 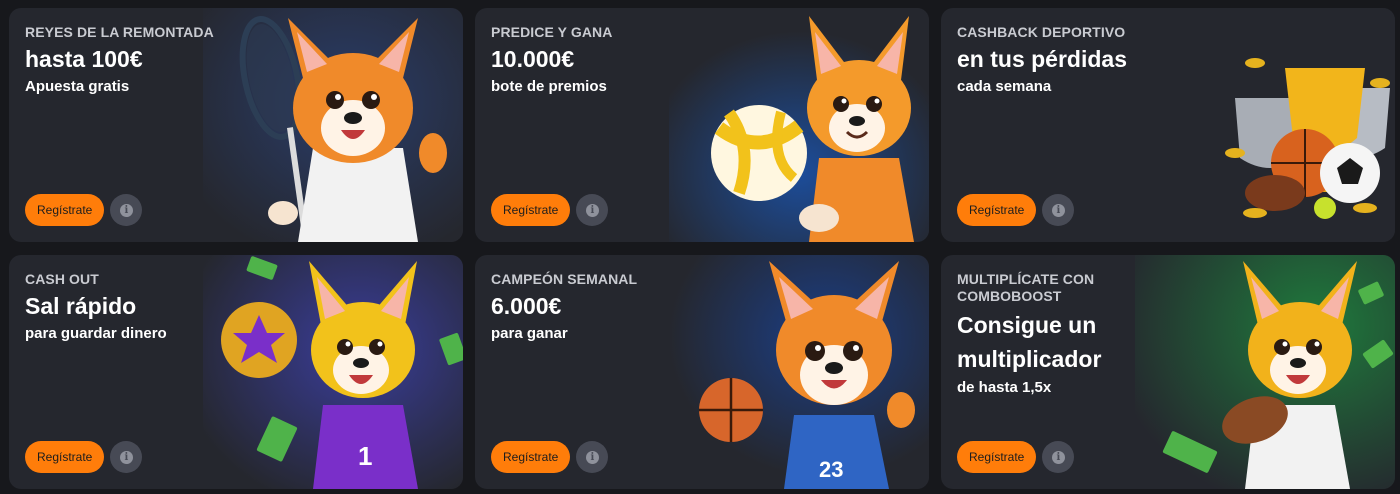 What do you see at coordinates (1004, 387) in the screenshot?
I see `promo-subline: de hasta 1,5x` at bounding box center [1004, 387].